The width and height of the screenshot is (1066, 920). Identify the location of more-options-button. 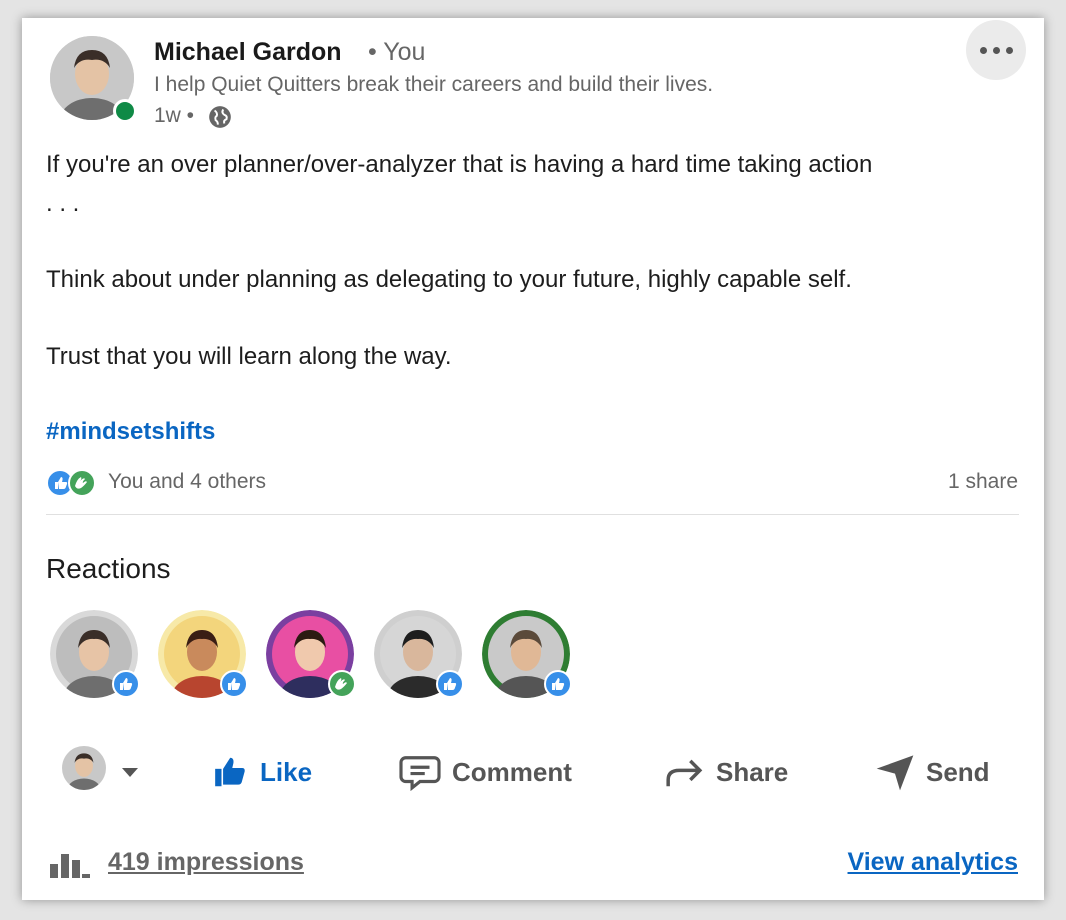
(996, 50).